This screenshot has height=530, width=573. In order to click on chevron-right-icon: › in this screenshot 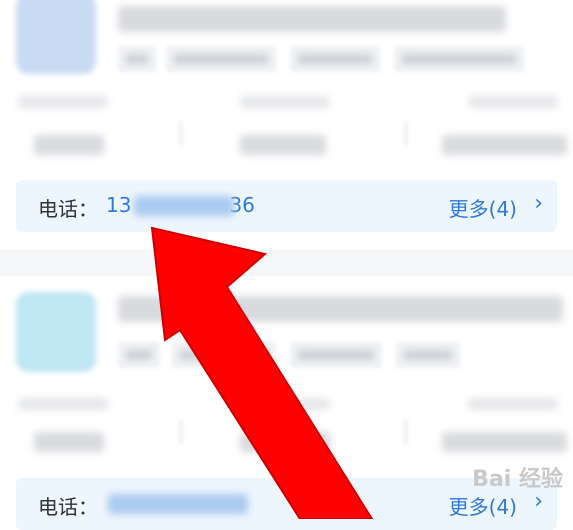, I will do `click(538, 203)`.